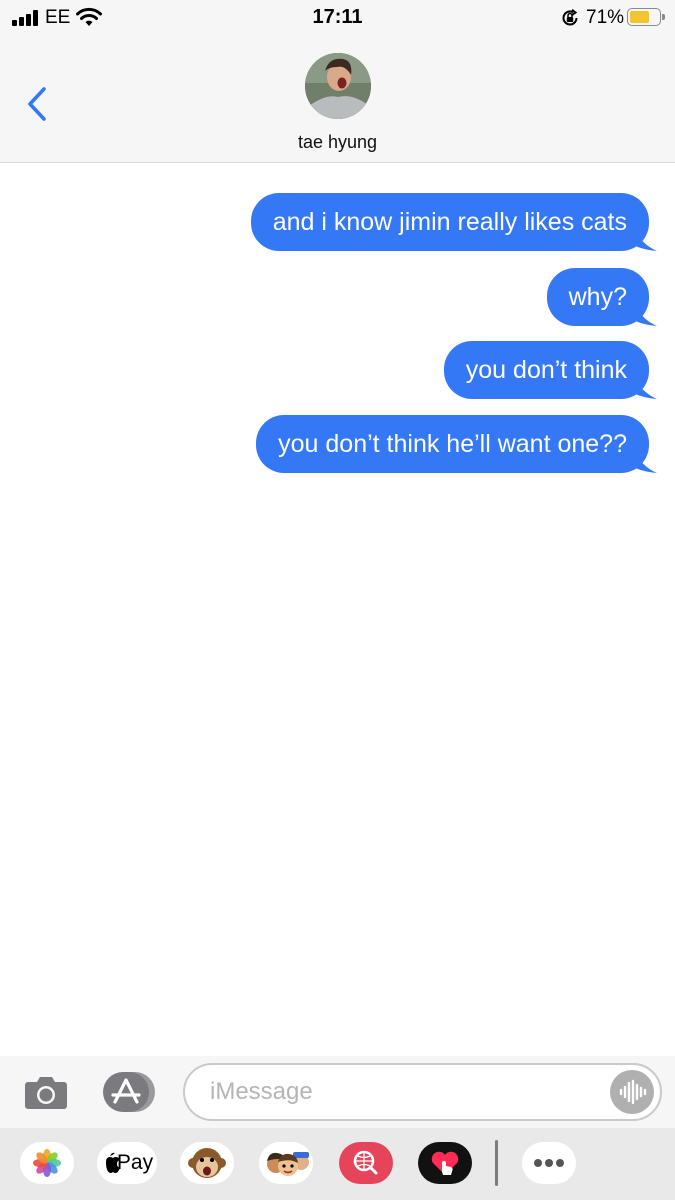  I want to click on sent-message-bubble: why?, so click(601, 297).